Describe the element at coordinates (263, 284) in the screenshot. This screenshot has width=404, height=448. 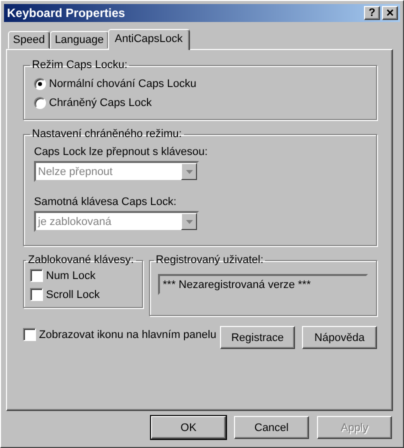
I see `registered-user-field: *** Nezaregistrovaná verze ***` at that location.